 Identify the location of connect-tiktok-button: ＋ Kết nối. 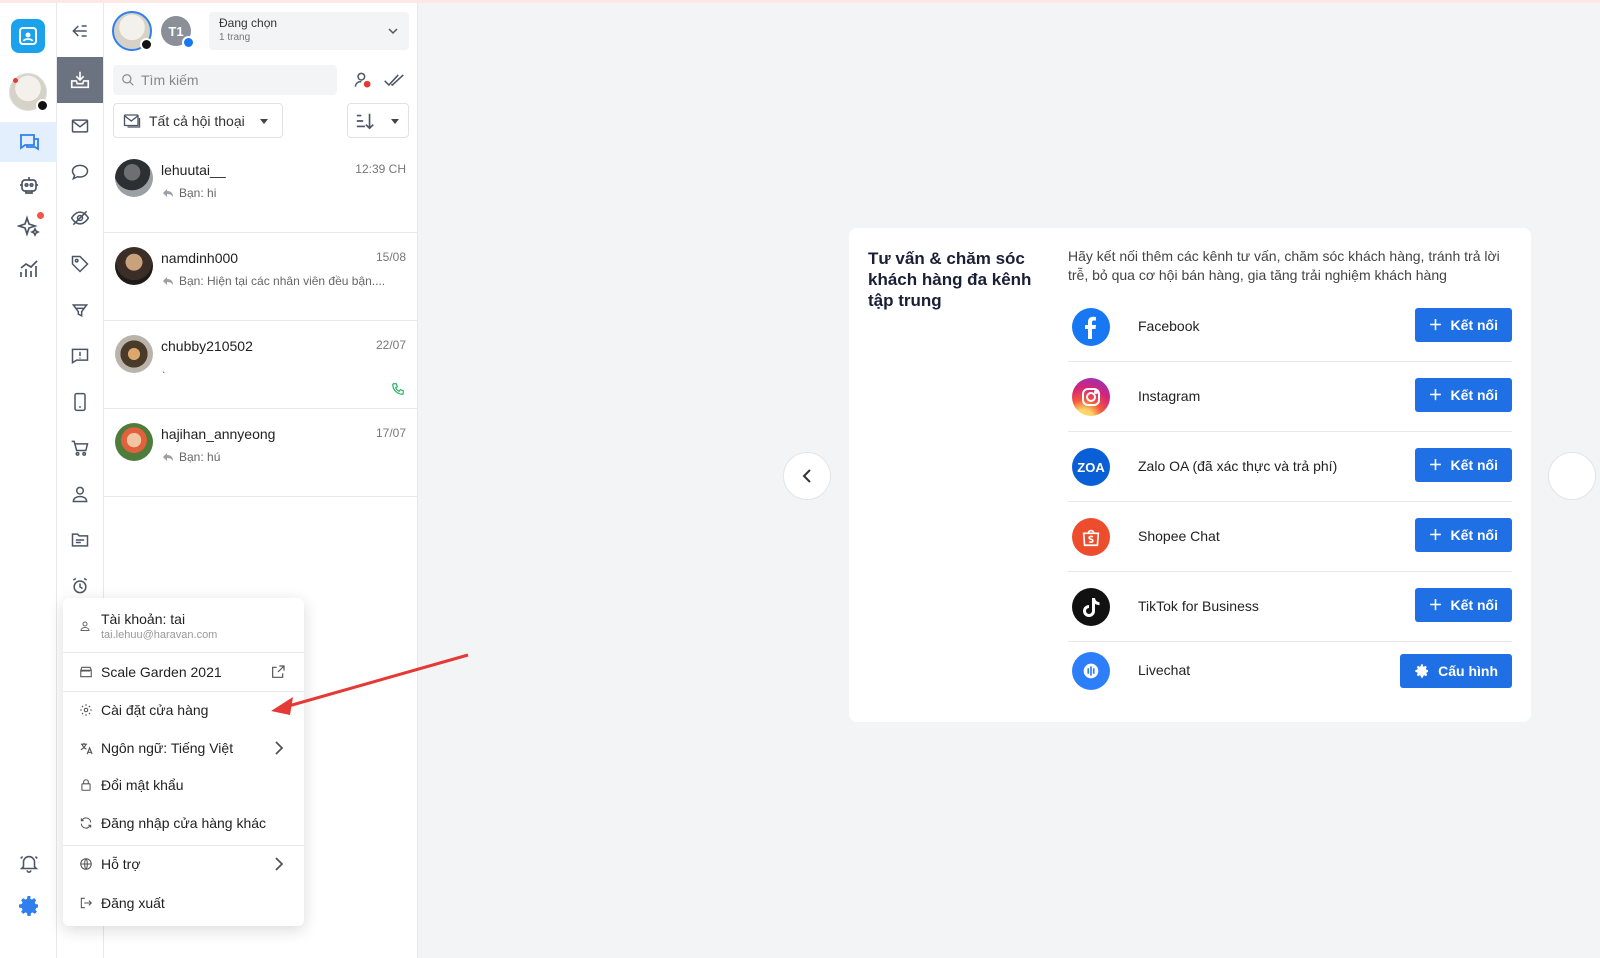
(1463, 605).